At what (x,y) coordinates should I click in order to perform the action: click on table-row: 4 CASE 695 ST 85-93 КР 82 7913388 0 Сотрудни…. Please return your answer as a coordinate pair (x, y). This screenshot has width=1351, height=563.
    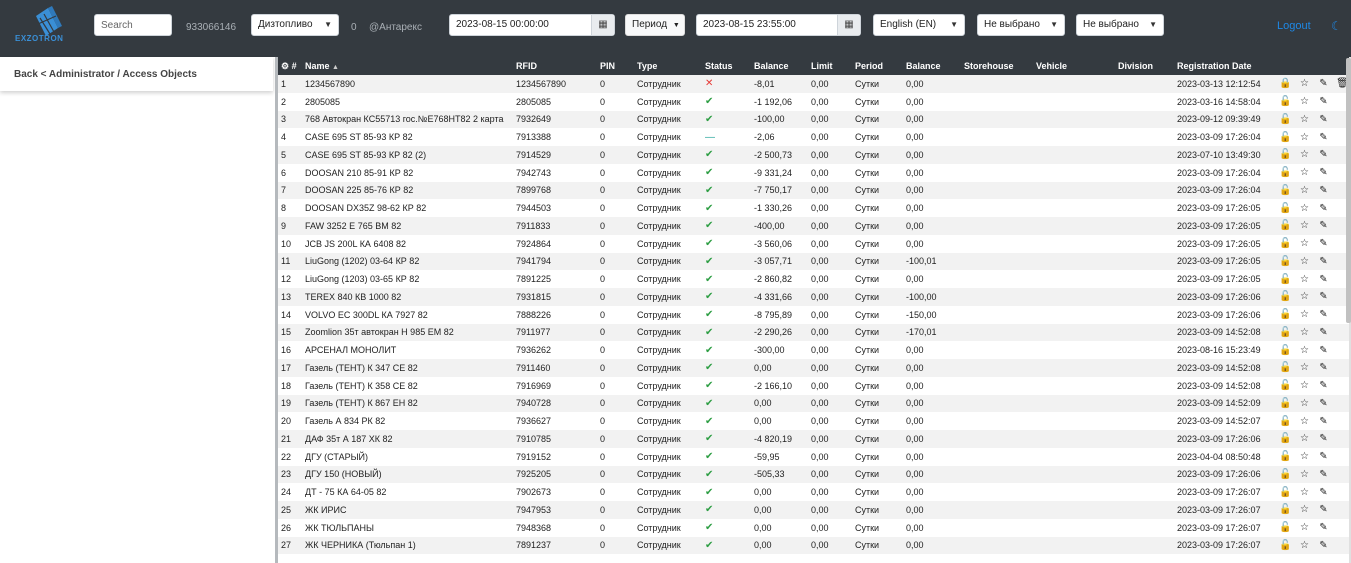
    Looking at the image, I should click on (813, 137).